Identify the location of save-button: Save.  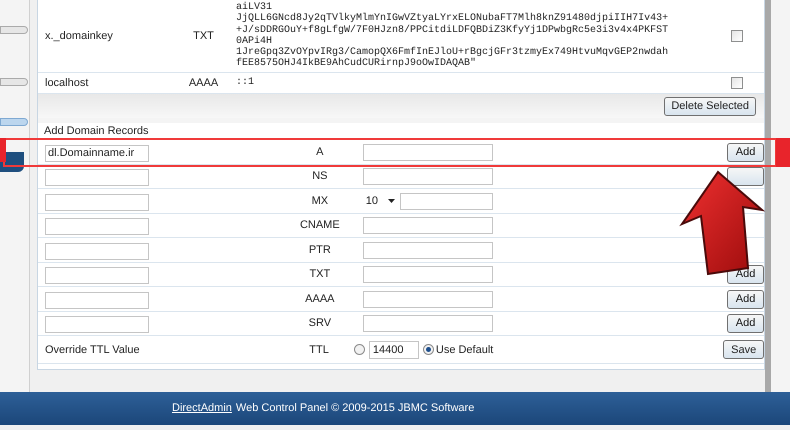
(743, 350).